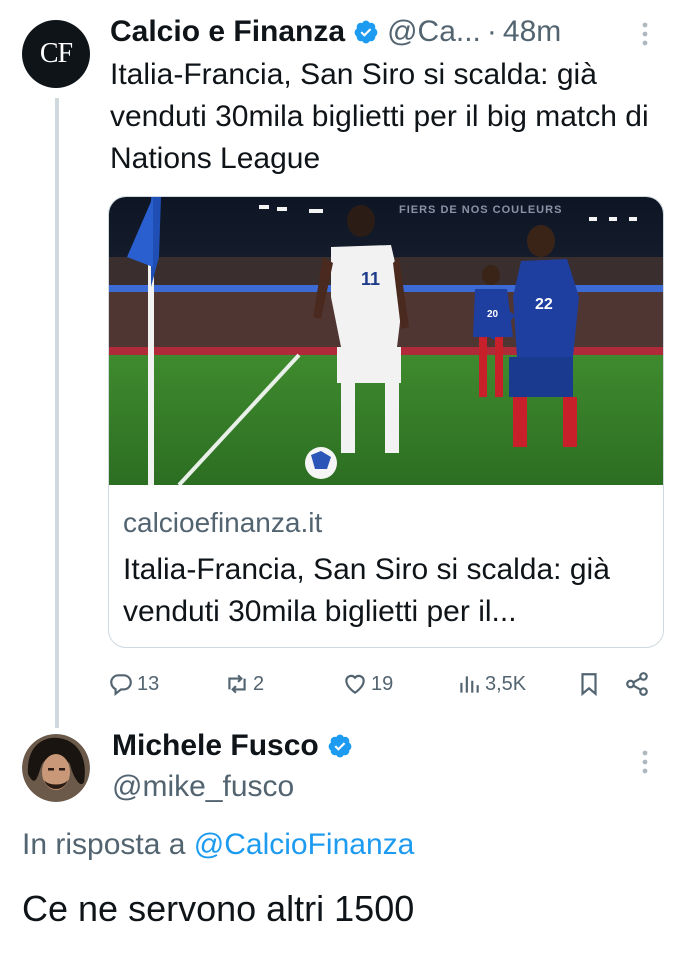  What do you see at coordinates (57, 413) in the screenshot?
I see `thread-line` at bounding box center [57, 413].